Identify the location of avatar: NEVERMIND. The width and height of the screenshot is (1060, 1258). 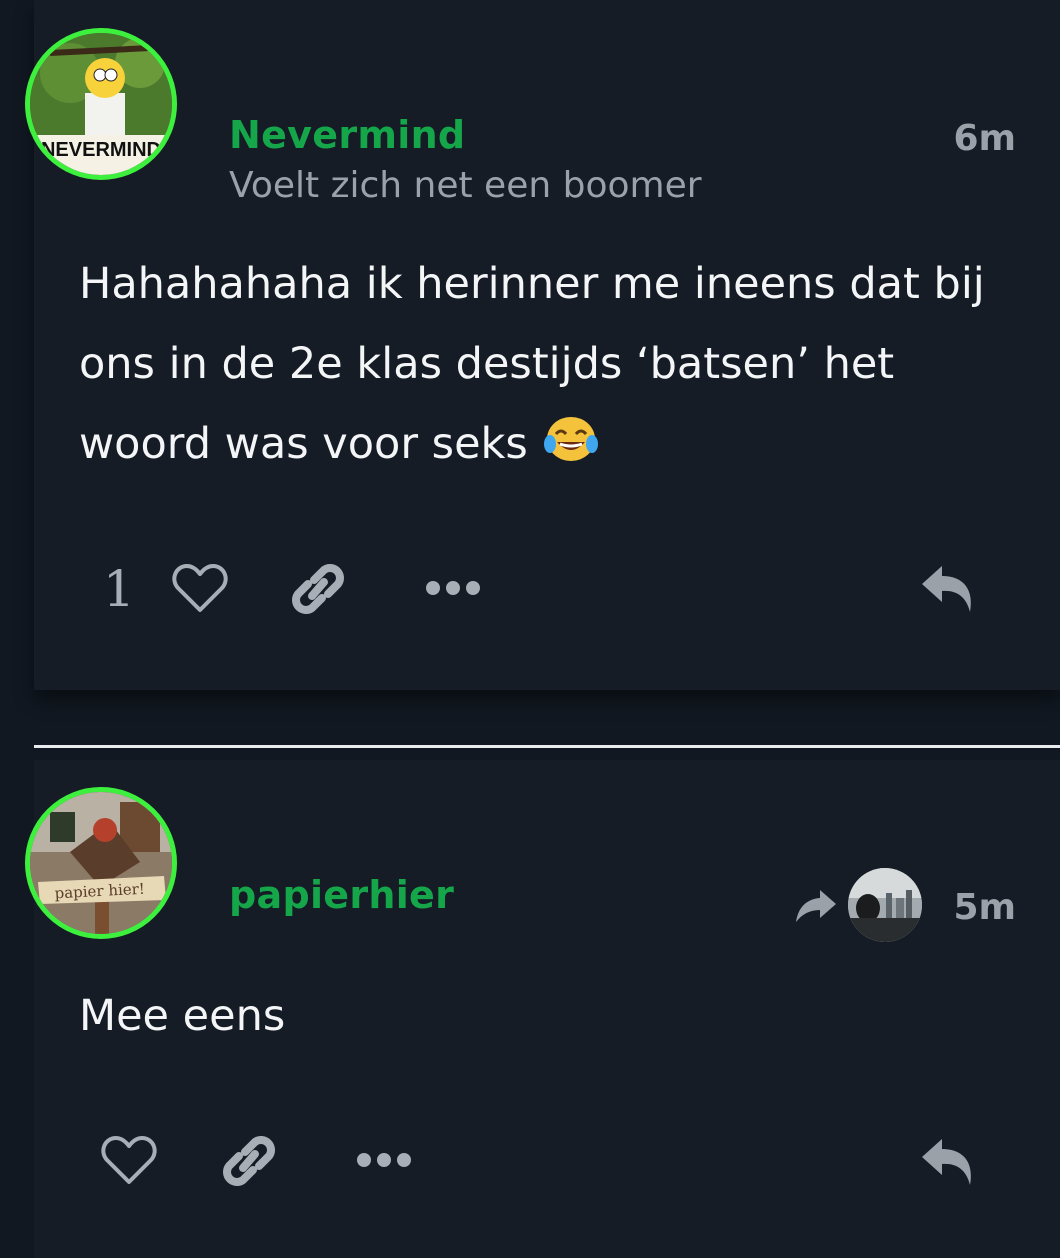
(101, 104).